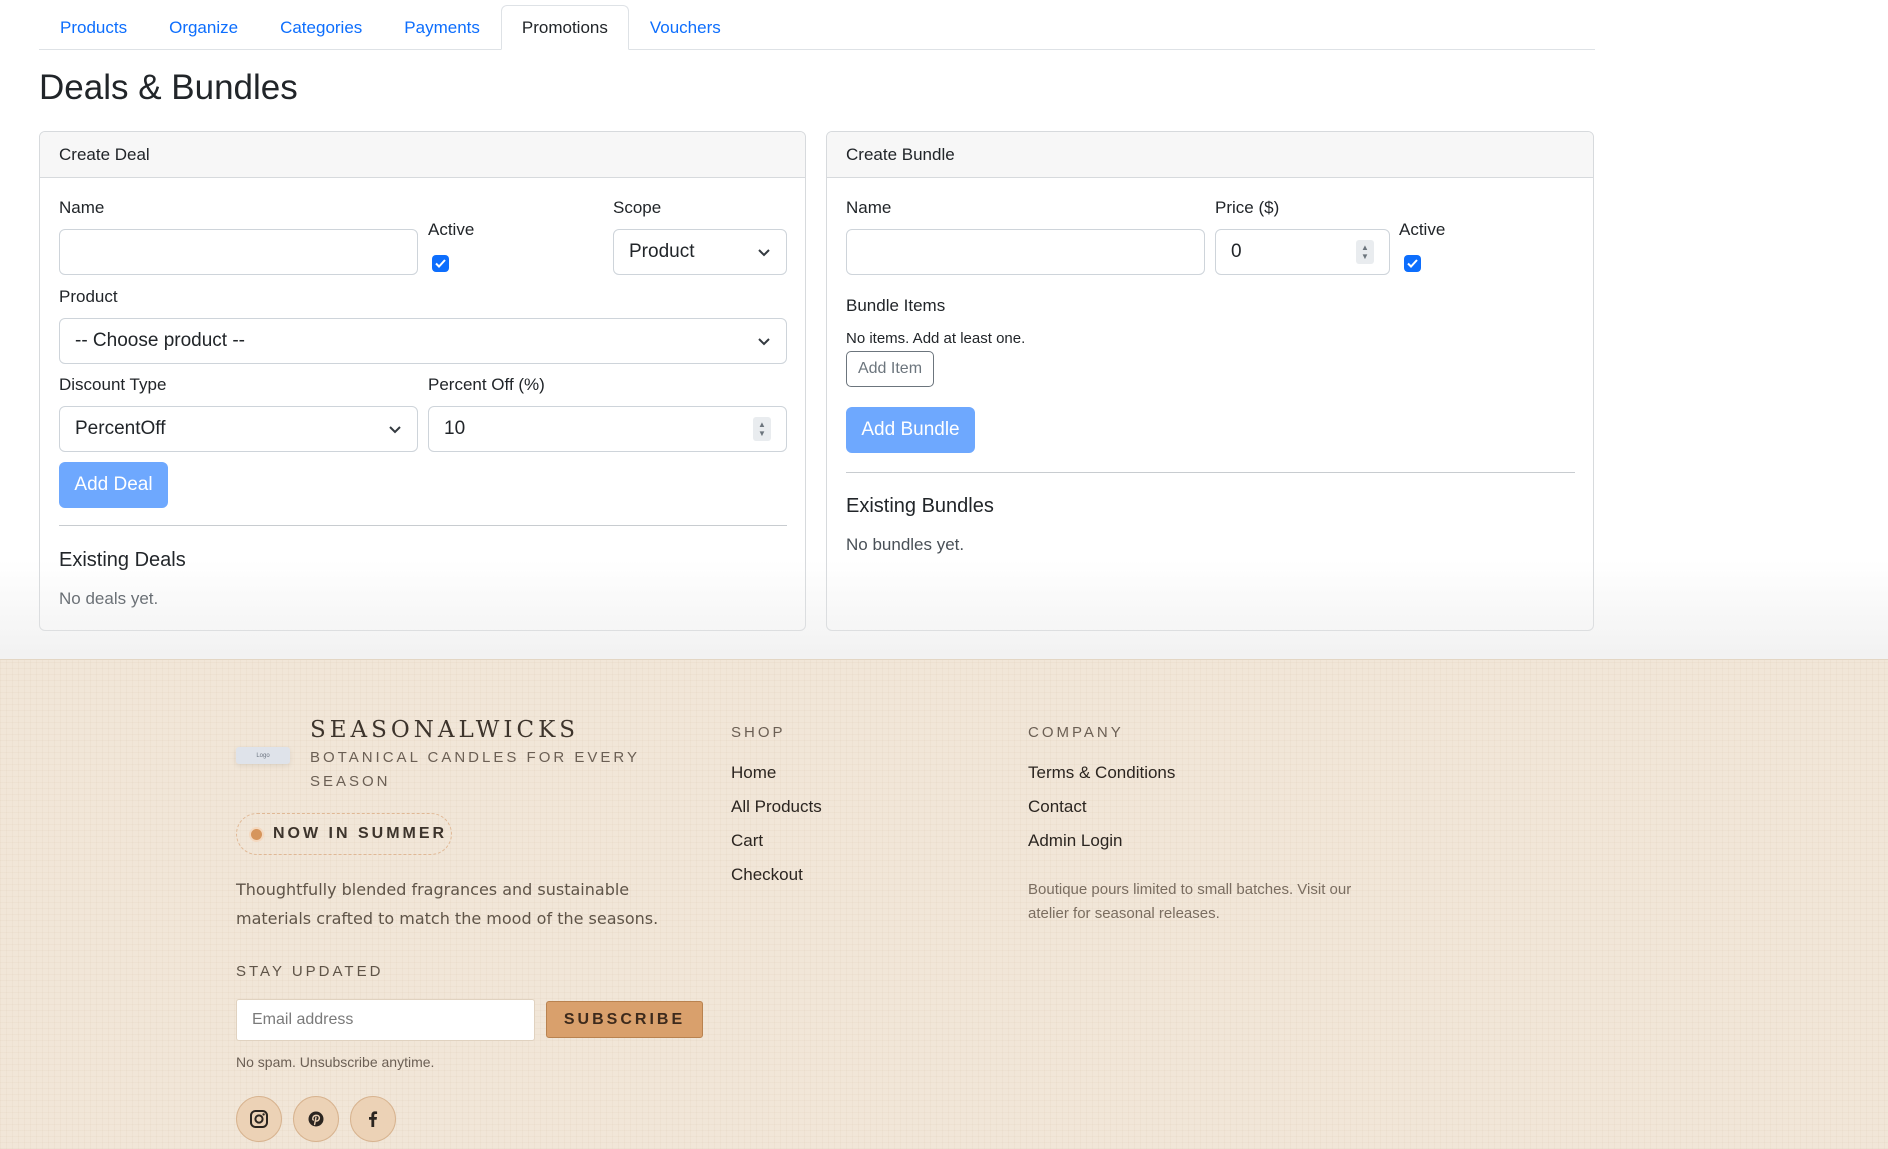 This screenshot has height=1149, width=1888. Describe the element at coordinates (776, 807) in the screenshot. I see `footer-link-all-products: All Products` at that location.